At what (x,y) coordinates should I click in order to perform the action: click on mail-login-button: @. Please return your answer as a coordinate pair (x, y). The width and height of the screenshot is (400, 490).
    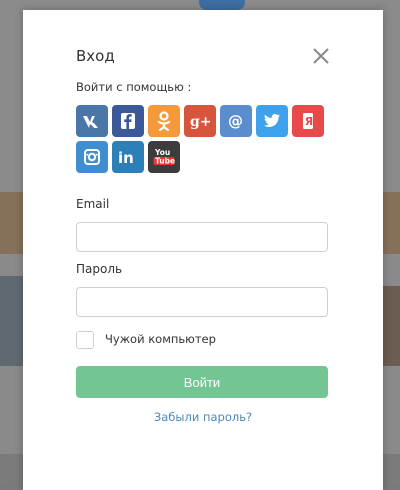
    Looking at the image, I should click on (236, 121).